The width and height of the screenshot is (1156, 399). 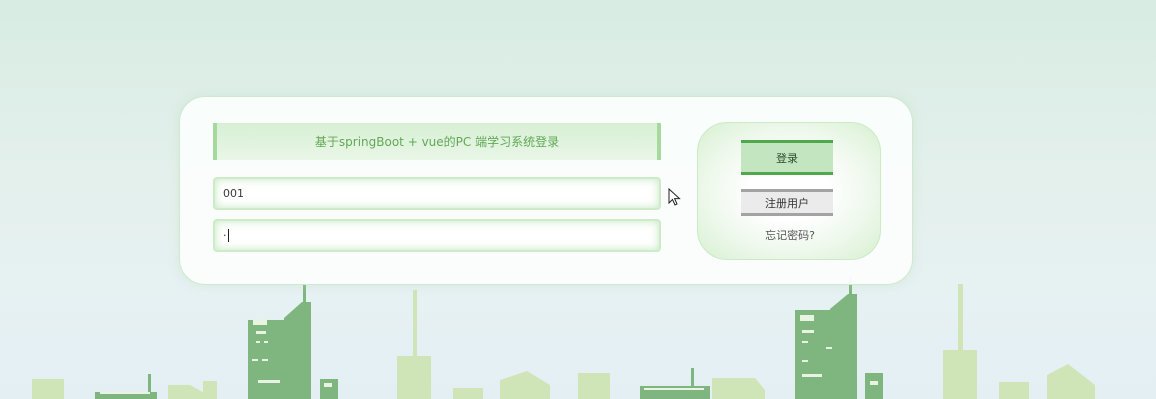 What do you see at coordinates (437, 193) in the screenshot?
I see `username-input: 001` at bounding box center [437, 193].